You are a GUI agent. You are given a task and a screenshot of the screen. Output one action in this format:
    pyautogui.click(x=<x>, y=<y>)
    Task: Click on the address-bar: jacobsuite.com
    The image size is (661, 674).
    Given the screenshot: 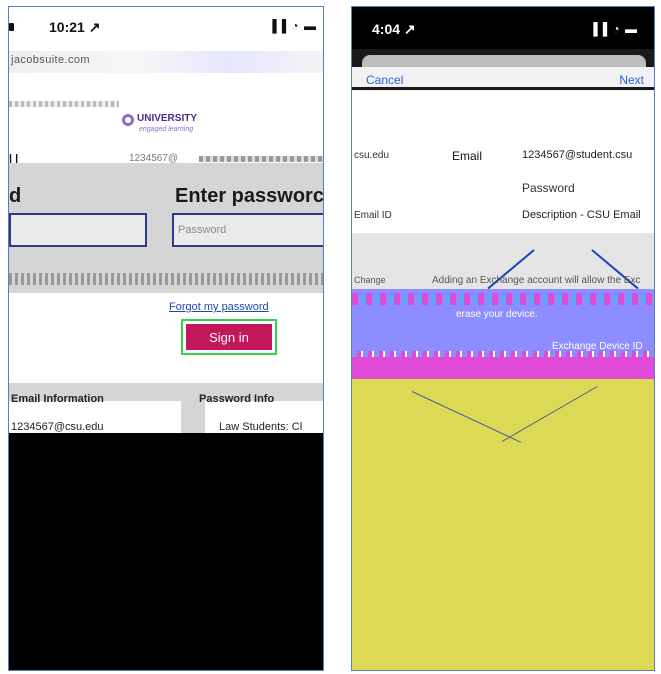 What is the action you would take?
    pyautogui.click(x=166, y=62)
    